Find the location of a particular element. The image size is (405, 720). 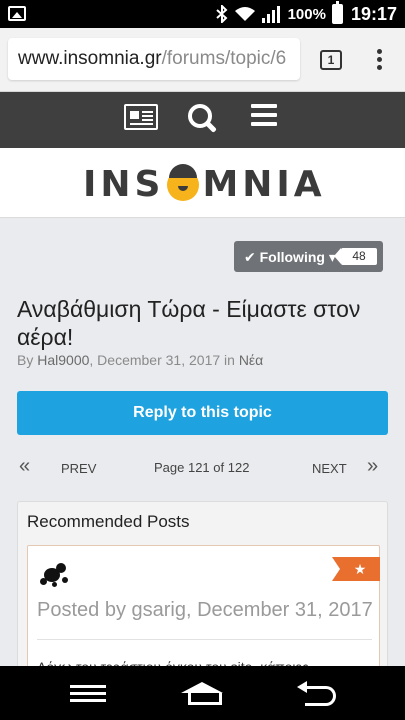

search-icon is located at coordinates (203, 119).